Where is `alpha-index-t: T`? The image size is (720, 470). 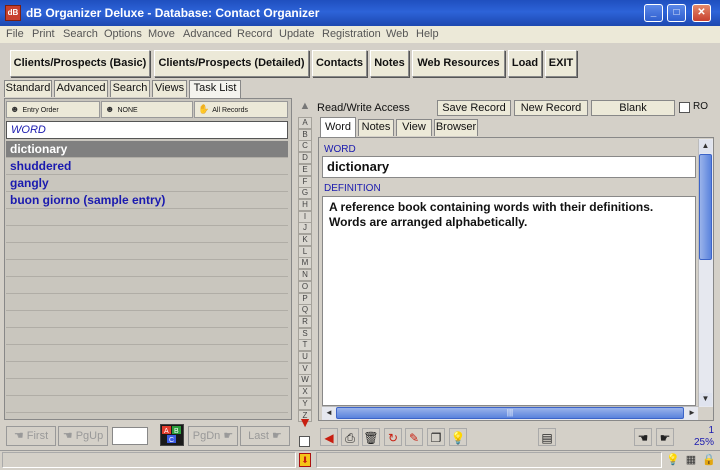 alpha-index-t: T is located at coordinates (305, 345).